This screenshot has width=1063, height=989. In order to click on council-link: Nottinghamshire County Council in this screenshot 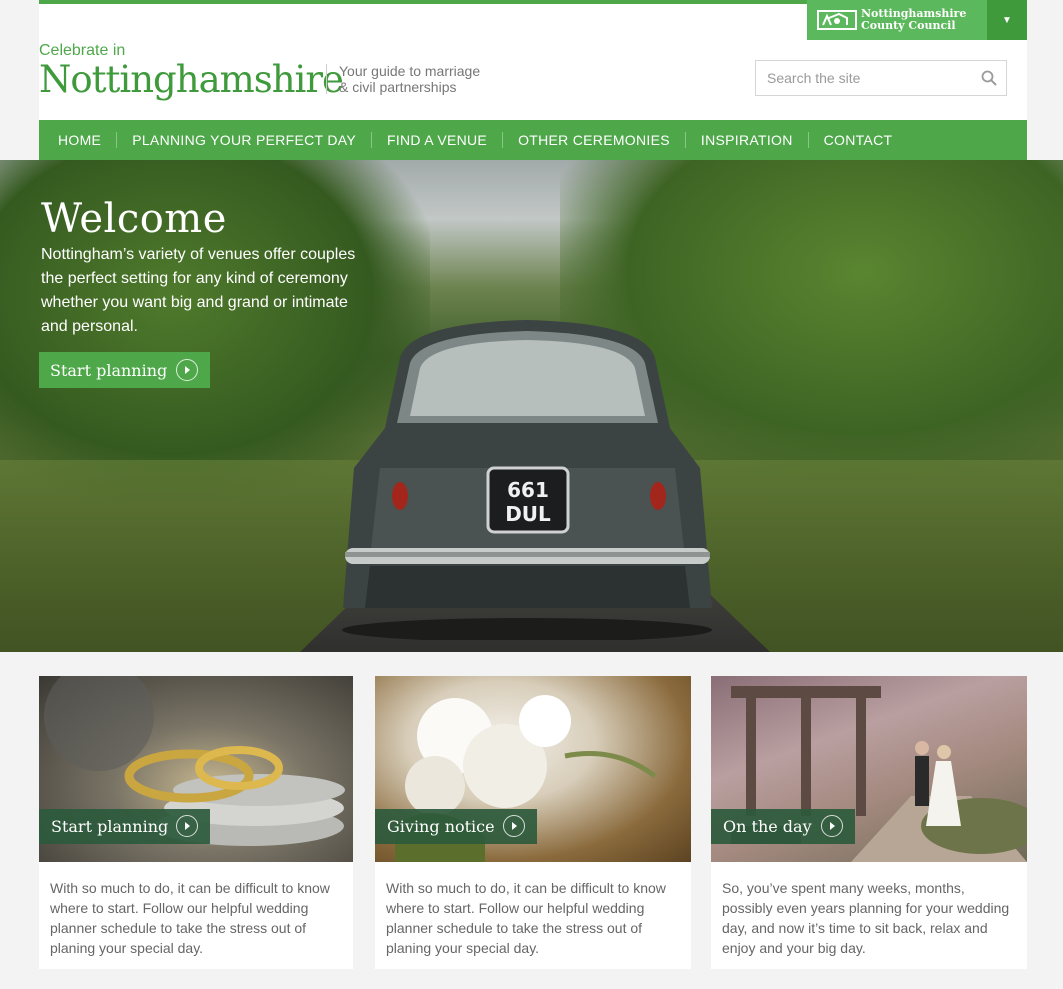, I will do `click(897, 20)`.